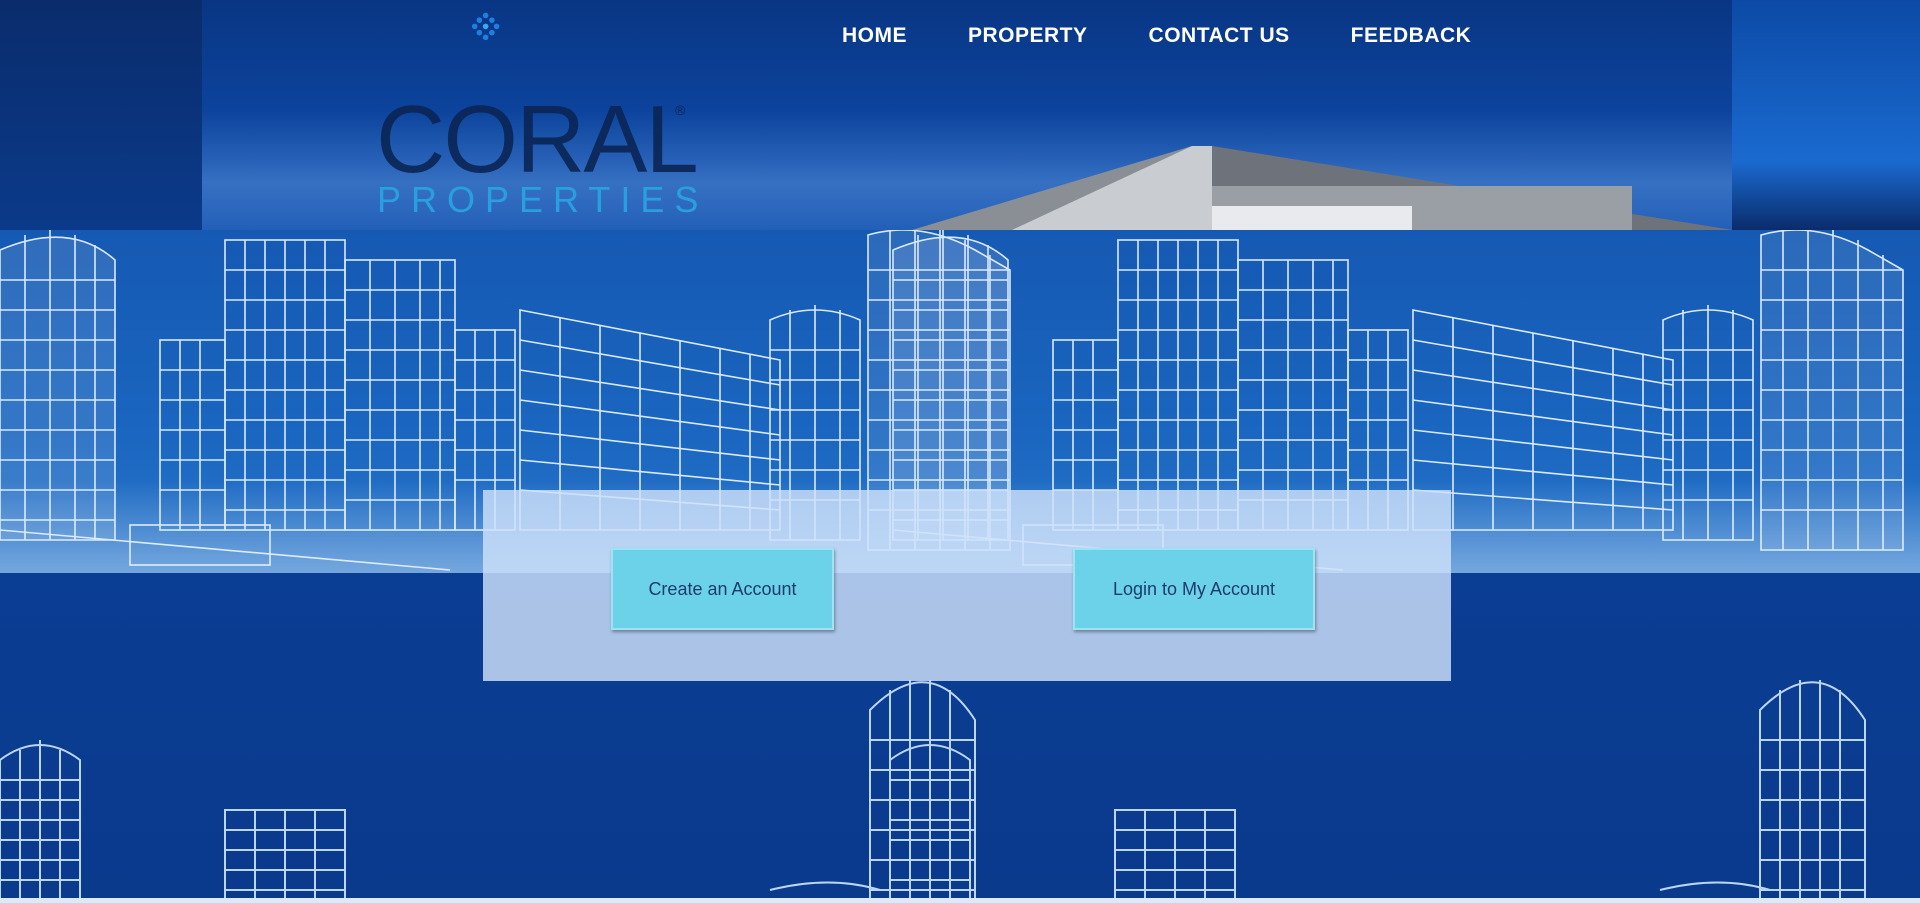  I want to click on login-button: Login to My Account, so click(1194, 589).